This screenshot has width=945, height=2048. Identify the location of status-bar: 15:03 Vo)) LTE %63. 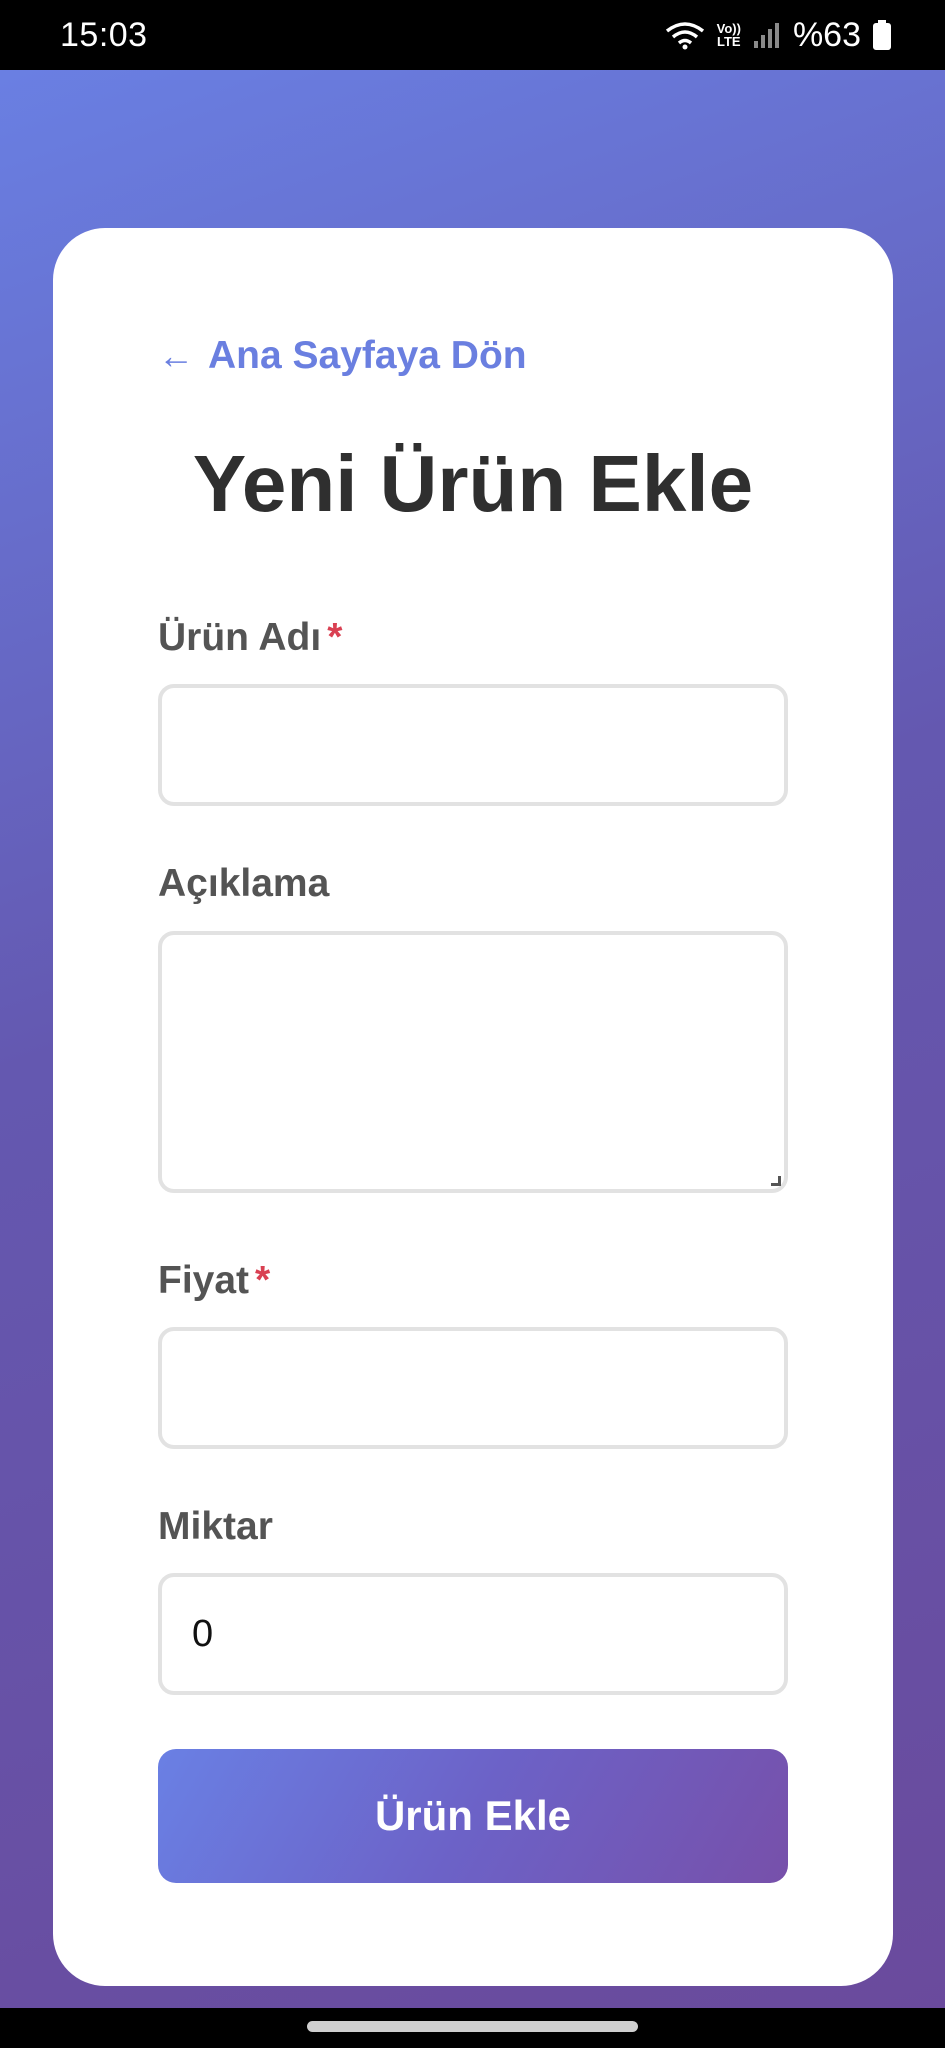
(472, 35).